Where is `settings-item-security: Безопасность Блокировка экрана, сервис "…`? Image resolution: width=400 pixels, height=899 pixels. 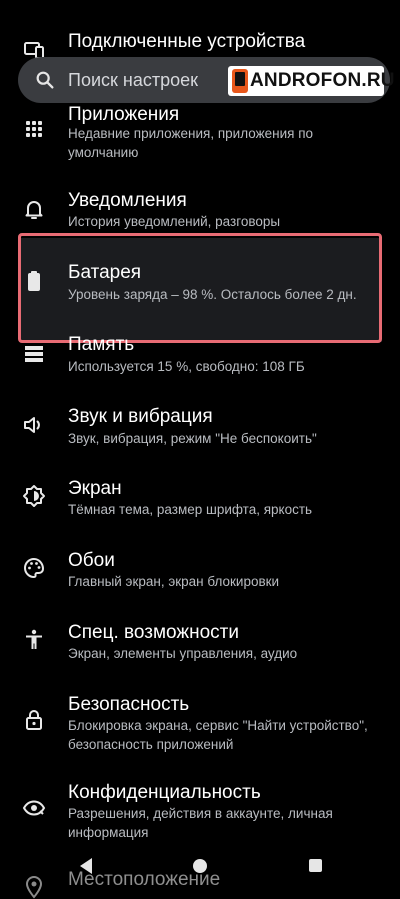 settings-item-security: Безопасность Блокировка экрана, сервис "… is located at coordinates (200, 723).